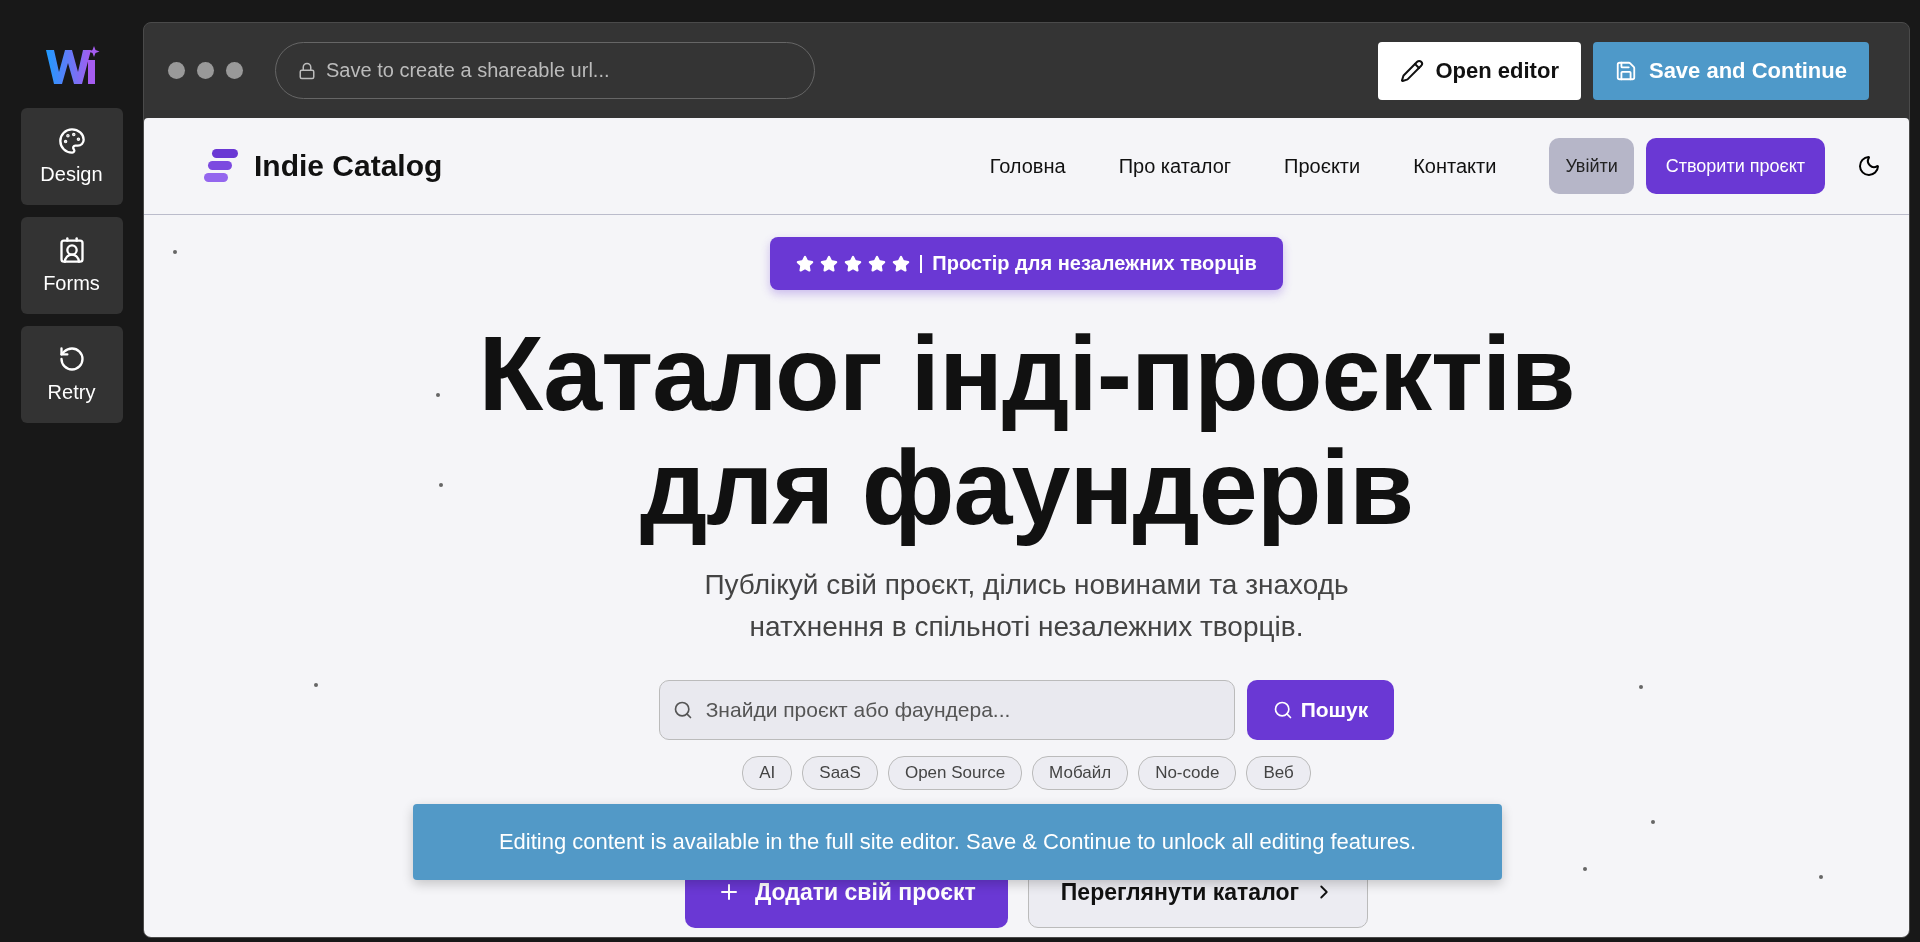  What do you see at coordinates (71, 374) in the screenshot?
I see `sidebar-button: Retry` at bounding box center [71, 374].